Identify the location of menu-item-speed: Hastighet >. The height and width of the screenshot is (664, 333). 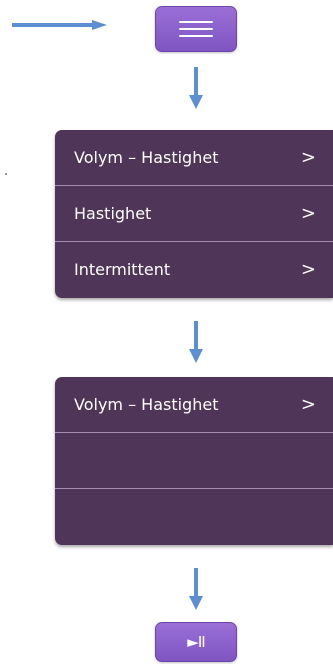
(194, 214).